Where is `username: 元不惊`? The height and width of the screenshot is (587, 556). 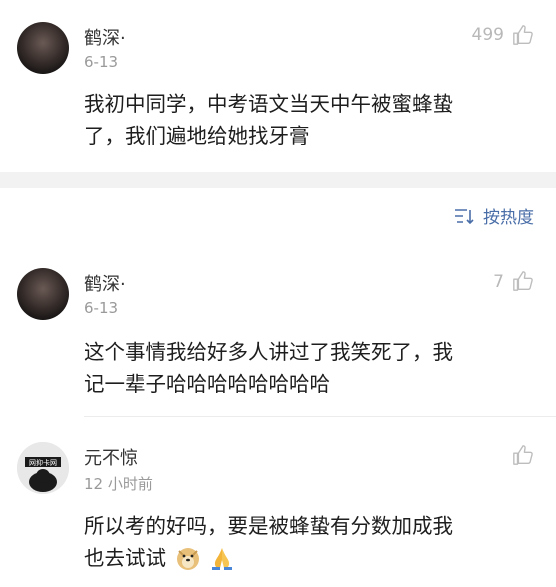 username: 元不惊 is located at coordinates (111, 457).